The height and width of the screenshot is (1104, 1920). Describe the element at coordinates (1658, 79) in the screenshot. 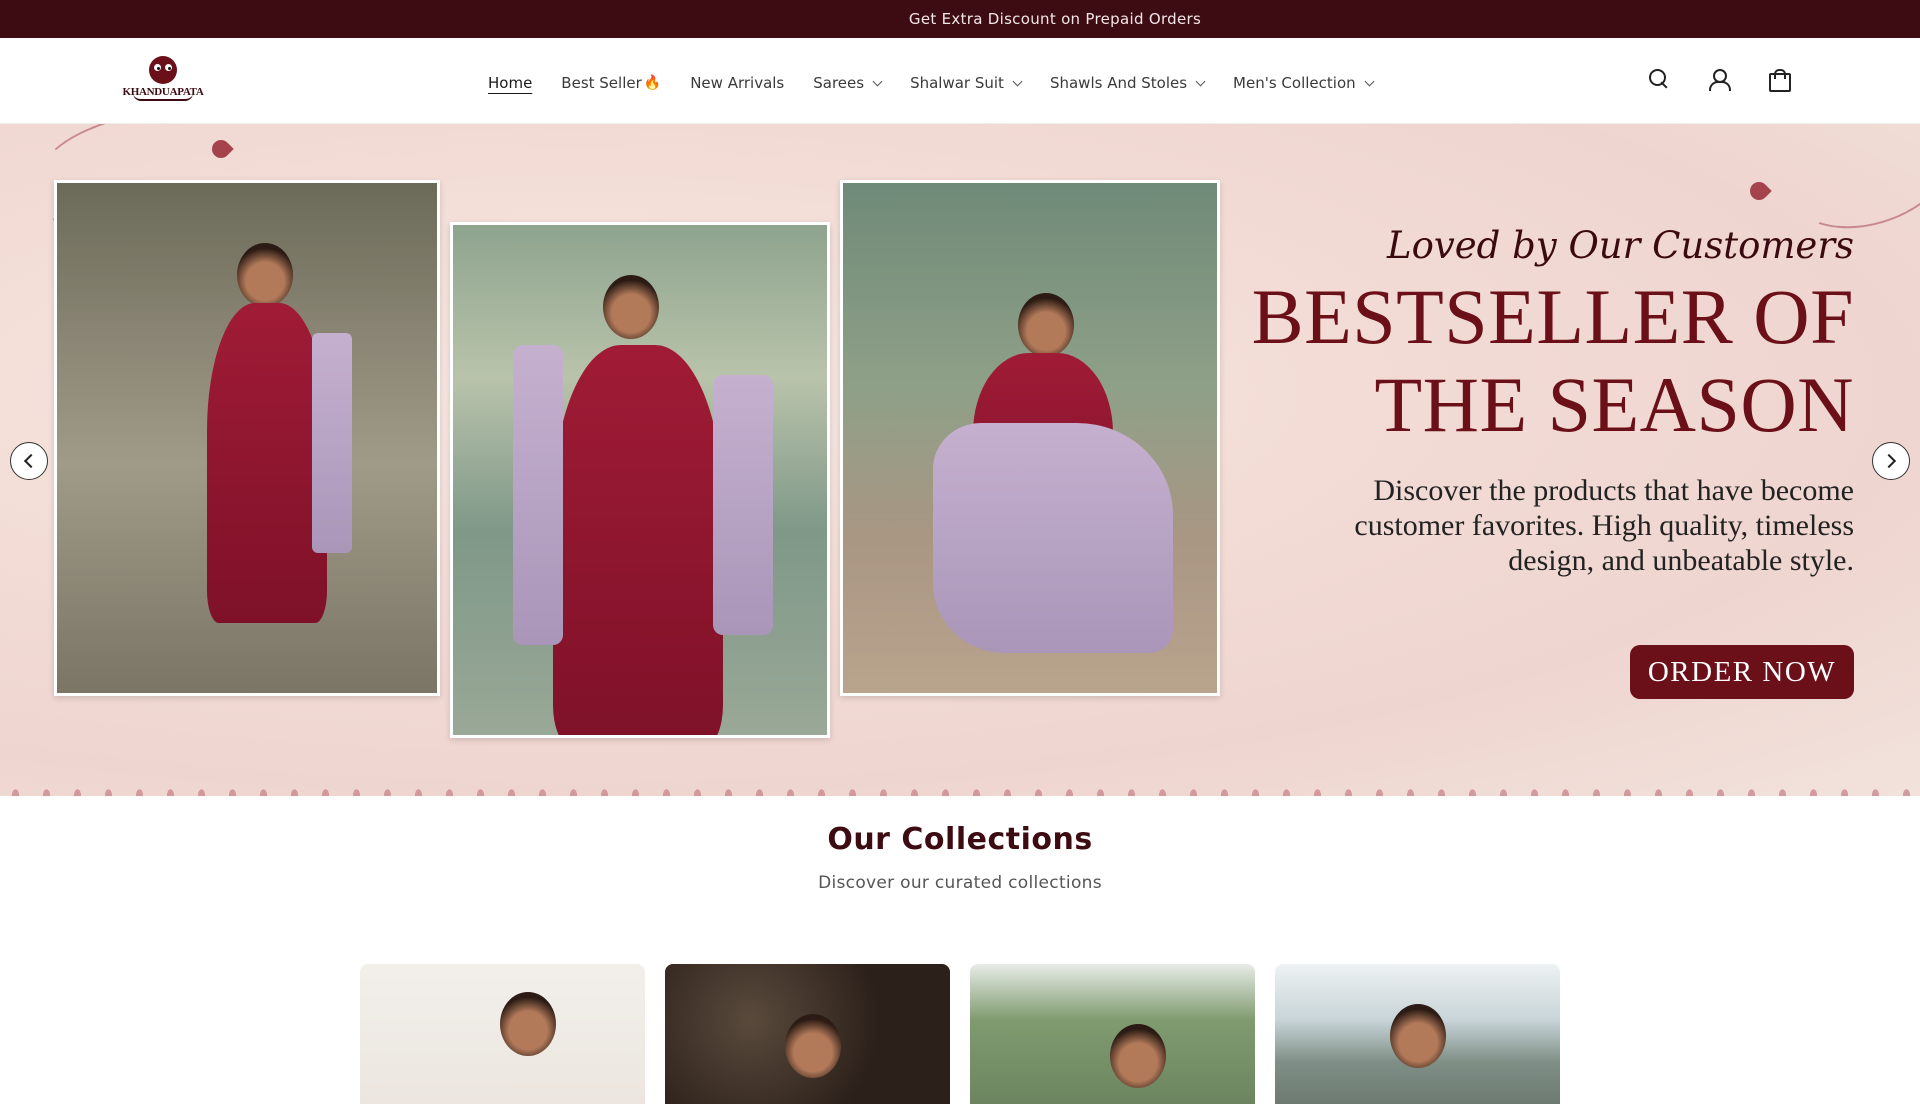

I see `search-icon` at that location.